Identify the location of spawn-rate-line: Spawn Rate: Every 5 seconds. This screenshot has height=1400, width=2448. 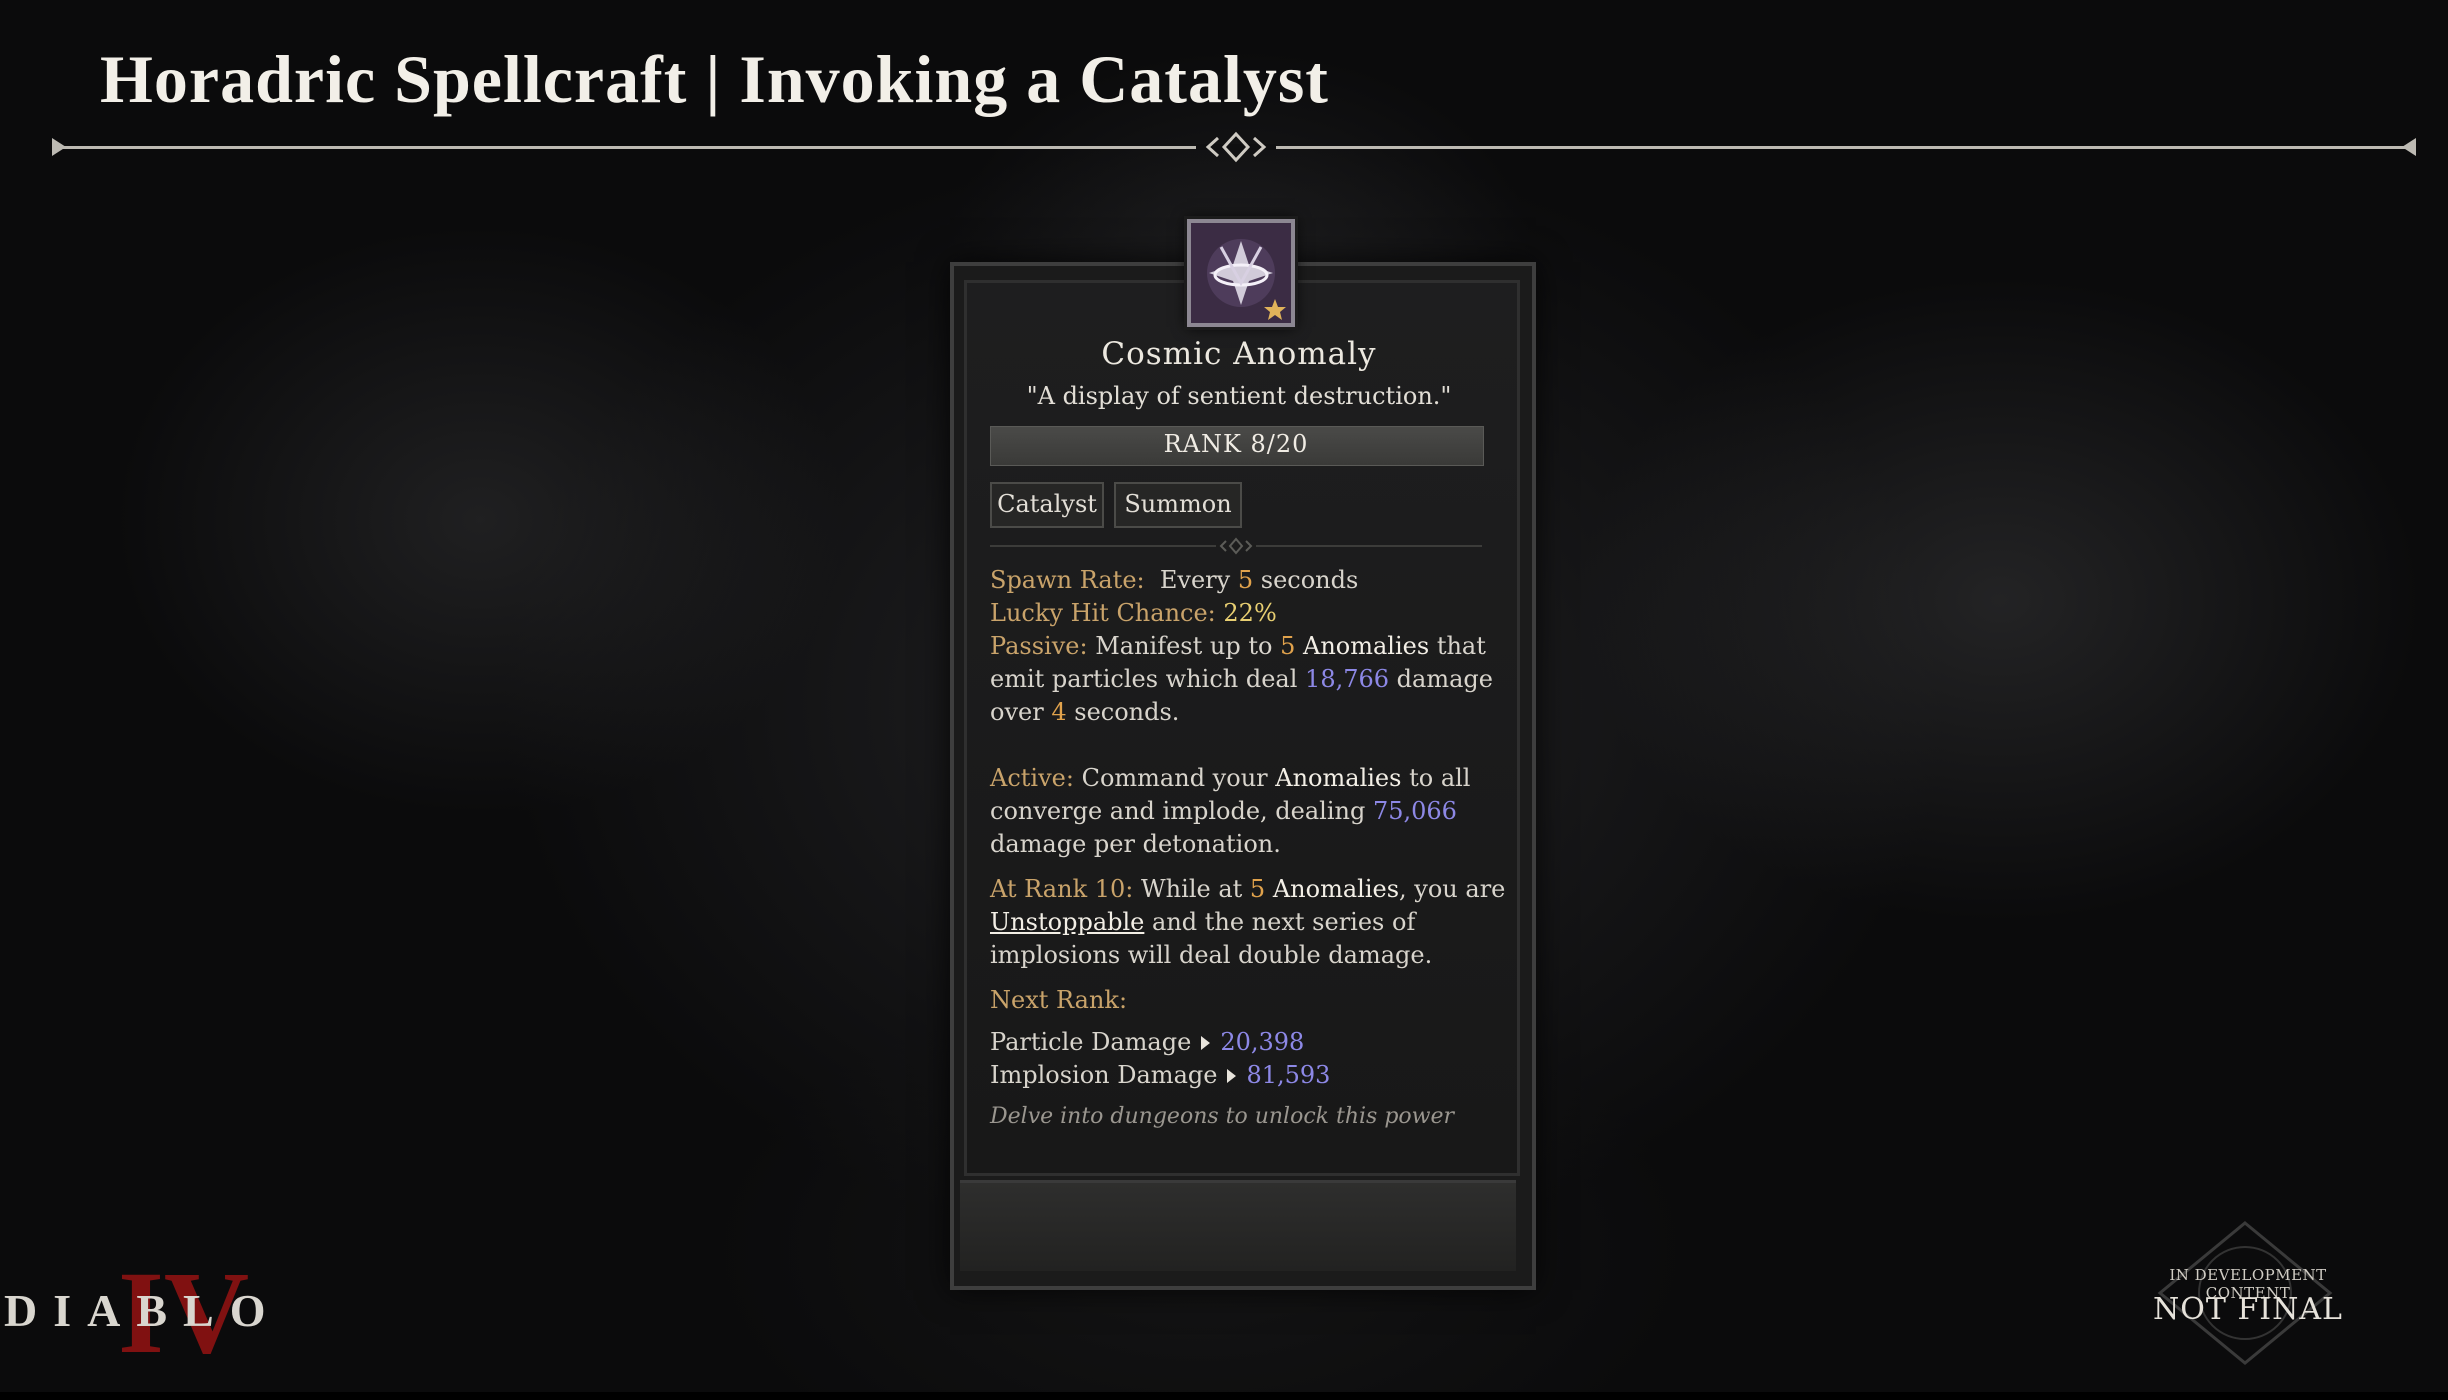
(1174, 580).